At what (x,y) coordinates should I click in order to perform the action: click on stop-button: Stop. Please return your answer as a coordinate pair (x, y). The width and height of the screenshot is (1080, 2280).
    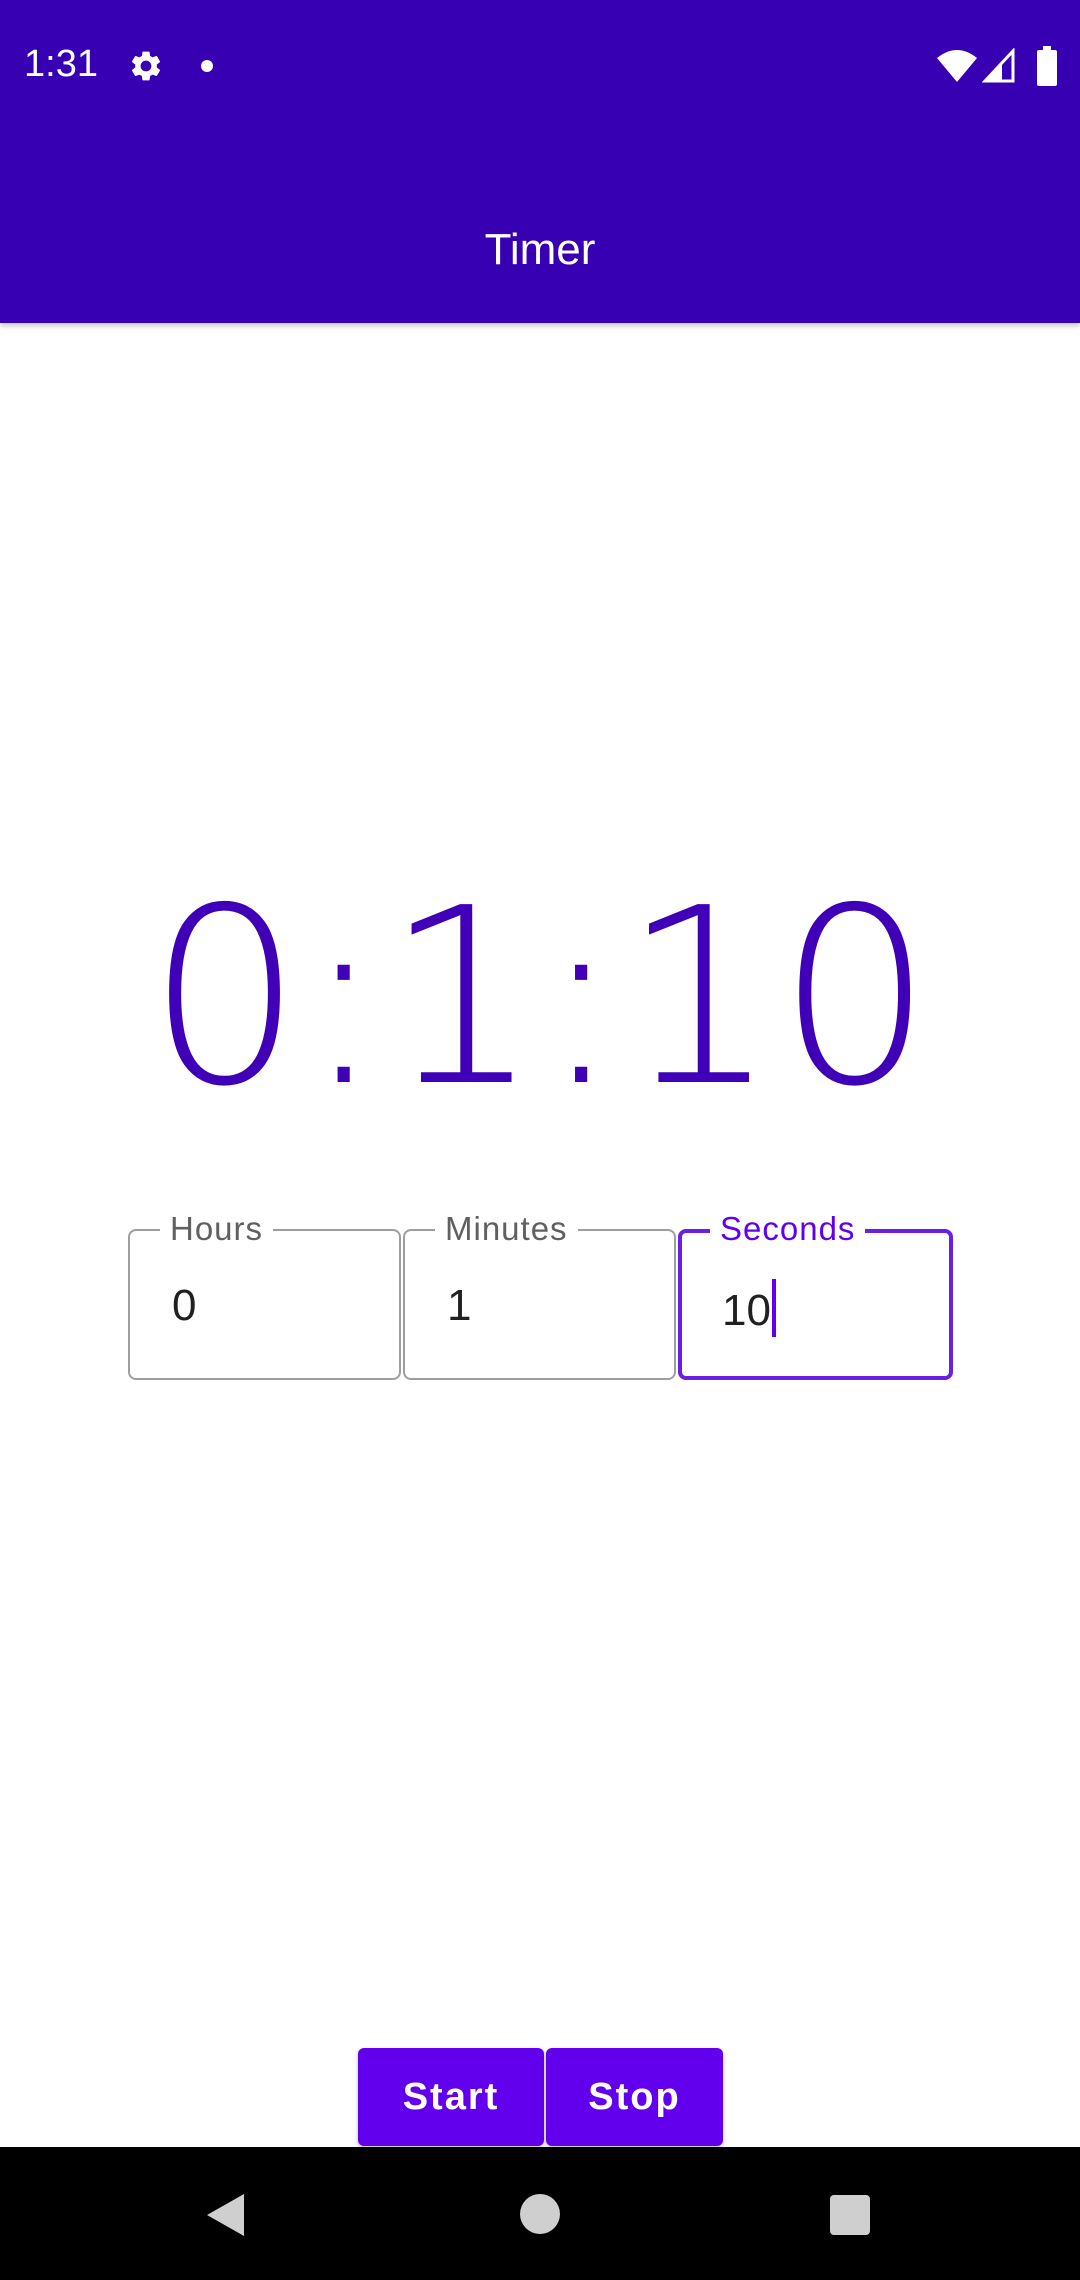
    Looking at the image, I should click on (634, 2097).